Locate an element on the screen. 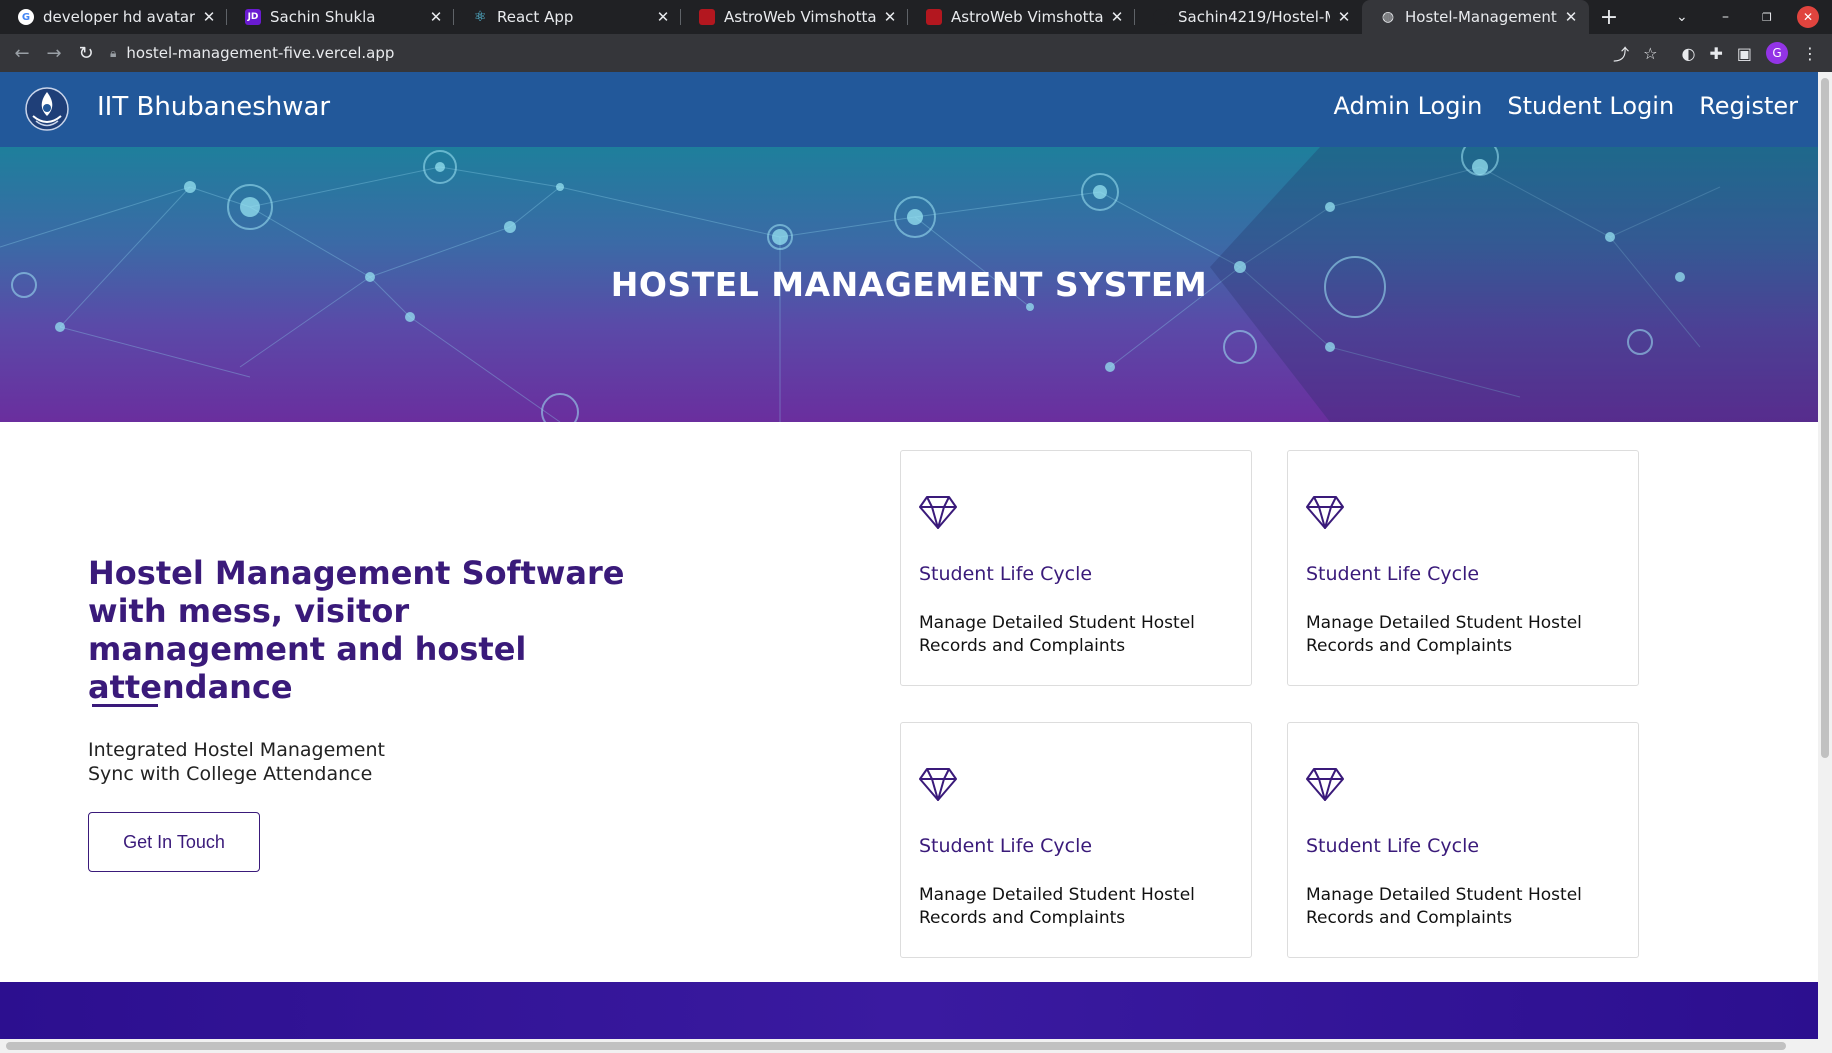  lock-icon: 🔒︎ is located at coordinates (113, 52).